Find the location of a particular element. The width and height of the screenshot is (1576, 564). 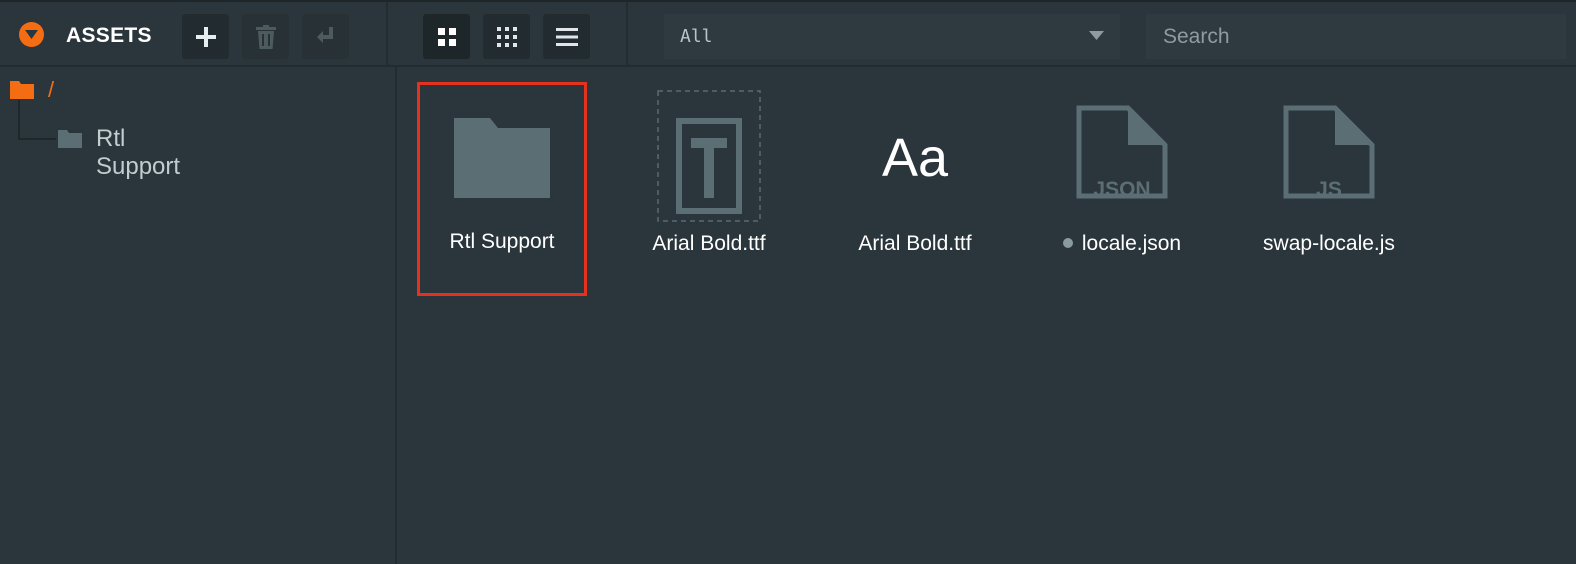

assets-header: ASSETS All Search is located at coordinates (788, 33).